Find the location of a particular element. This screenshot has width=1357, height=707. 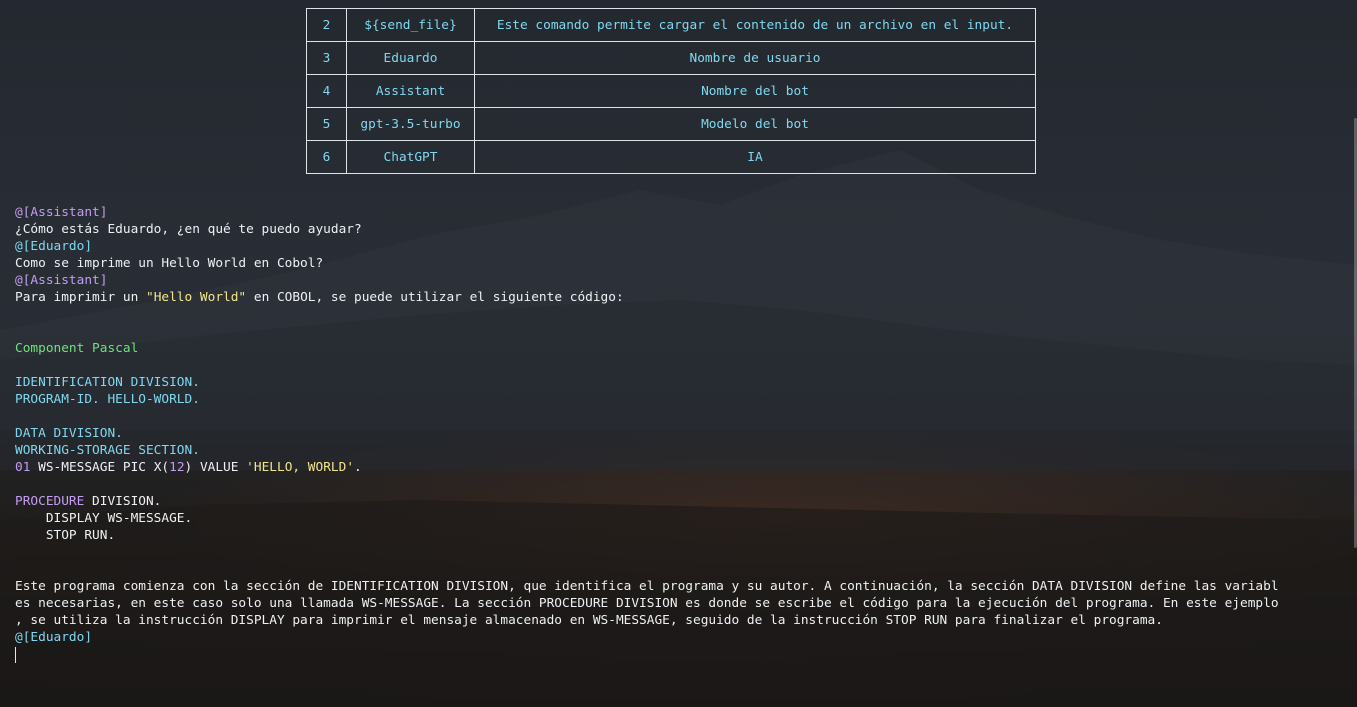

scrollbar is located at coordinates (1355, 353).